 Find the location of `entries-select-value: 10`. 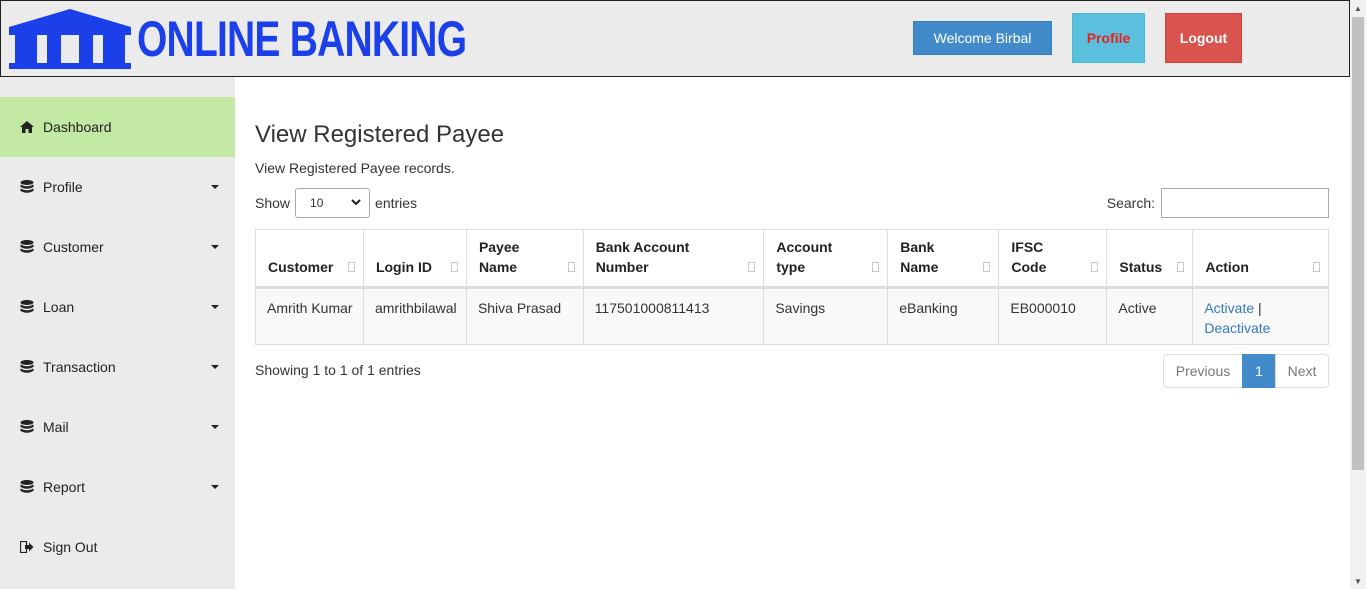

entries-select-value: 10 is located at coordinates (317, 203).